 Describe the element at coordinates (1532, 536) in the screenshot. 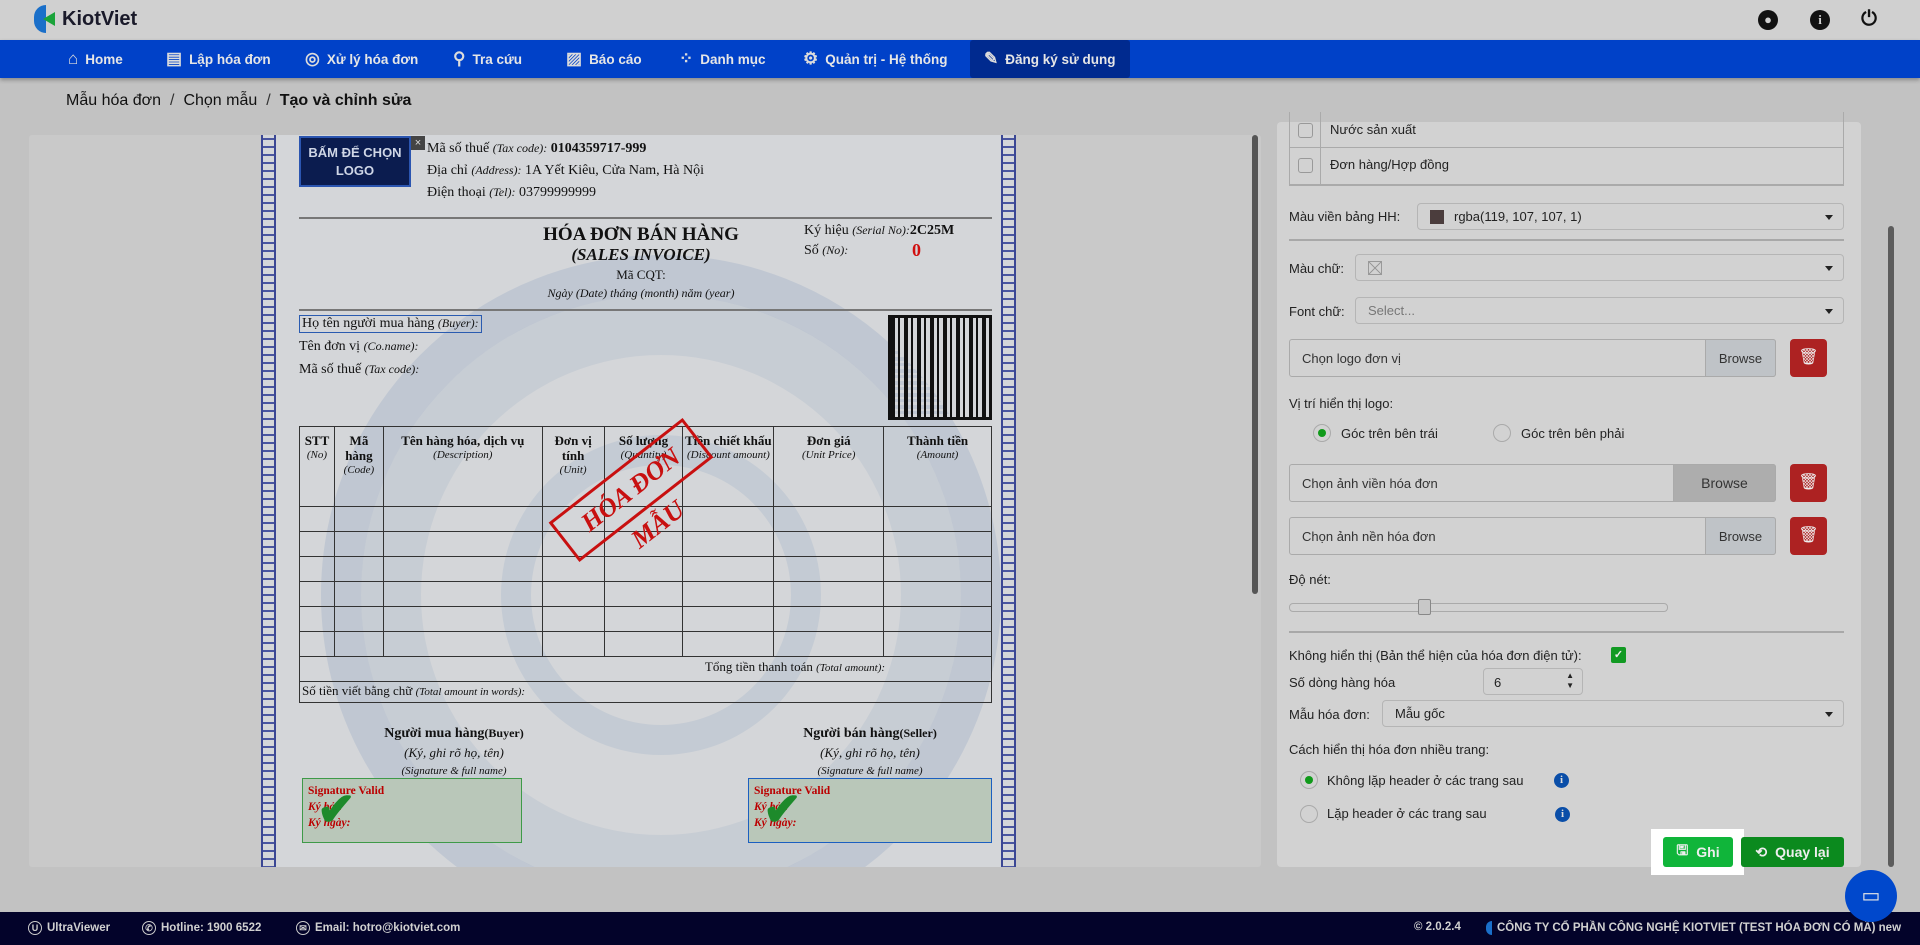

I see `background-image-file-input: Chọn ảnh nền hóa đơn Browse` at that location.